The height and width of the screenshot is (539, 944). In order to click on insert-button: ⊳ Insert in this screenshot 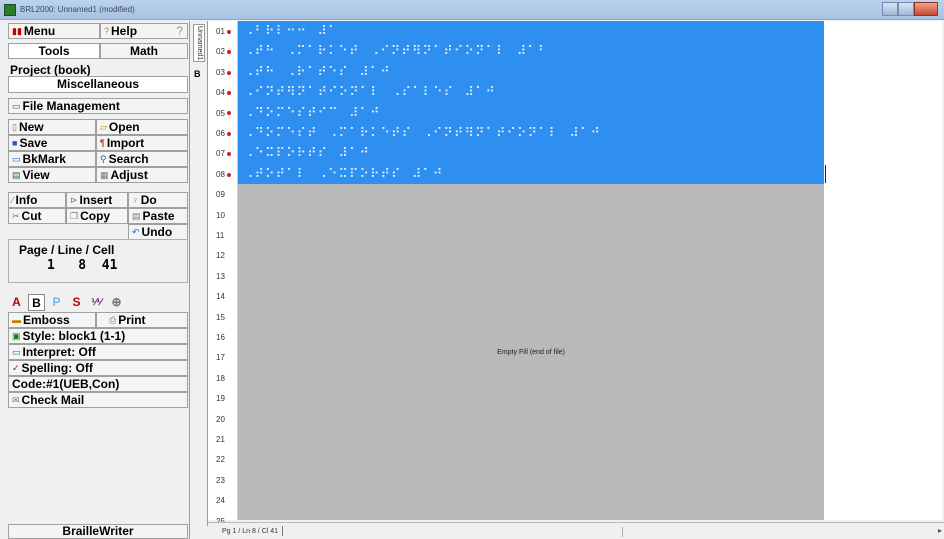, I will do `click(97, 200)`.